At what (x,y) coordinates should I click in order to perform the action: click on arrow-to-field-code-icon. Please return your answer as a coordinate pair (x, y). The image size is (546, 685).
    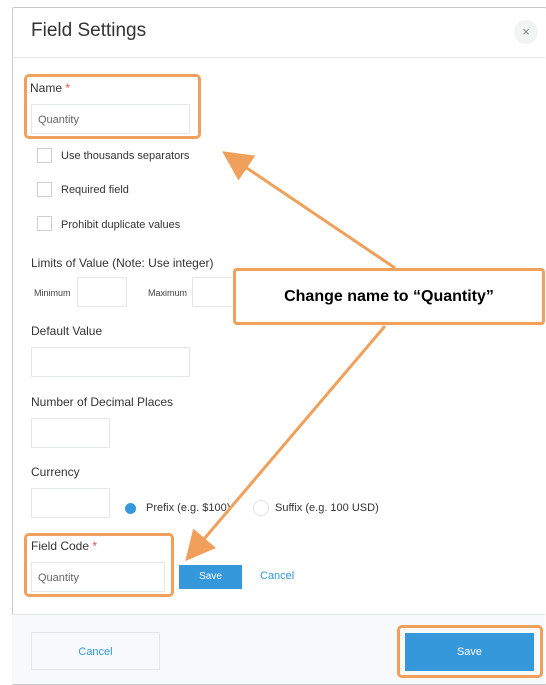
    Looking at the image, I should click on (286, 443).